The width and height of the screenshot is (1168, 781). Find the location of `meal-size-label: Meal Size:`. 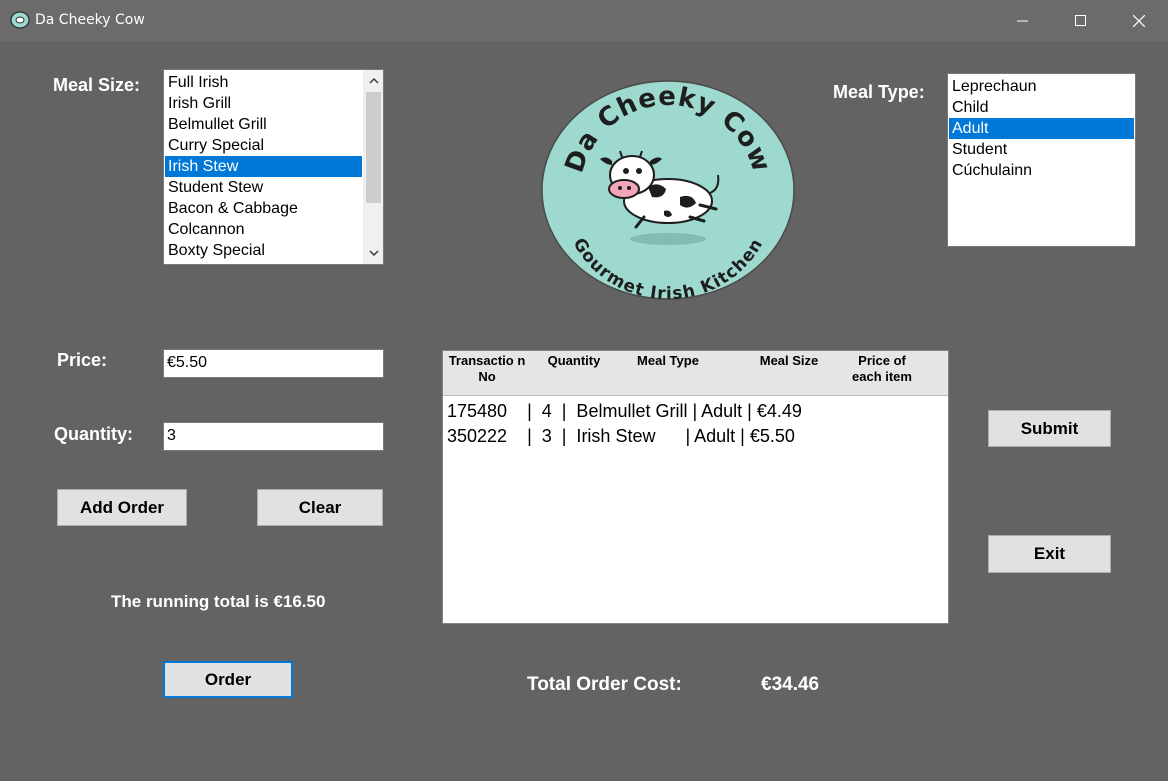

meal-size-label: Meal Size: is located at coordinates (97, 85).